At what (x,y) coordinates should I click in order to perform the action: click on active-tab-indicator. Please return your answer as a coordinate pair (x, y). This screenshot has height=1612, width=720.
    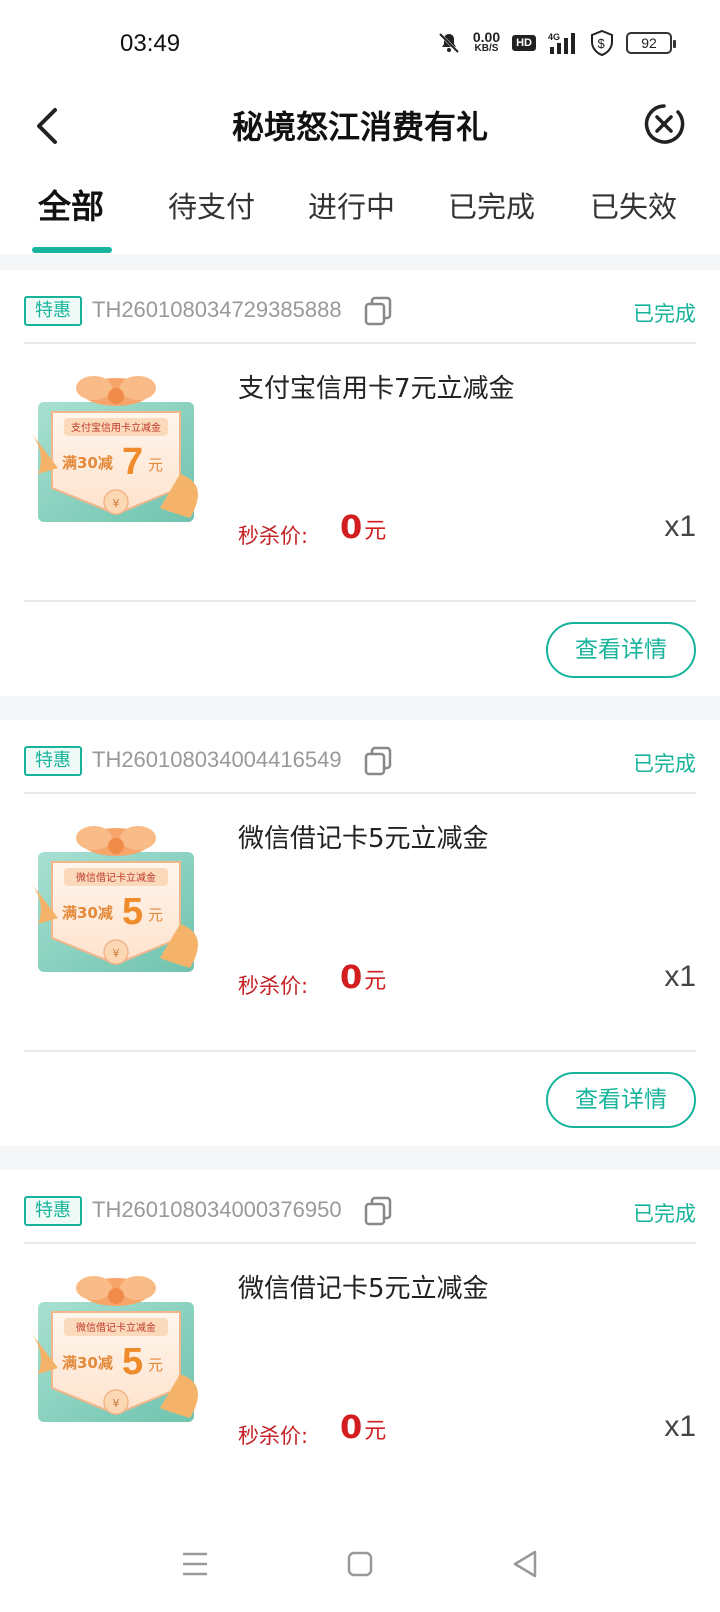
    Looking at the image, I should click on (72, 250).